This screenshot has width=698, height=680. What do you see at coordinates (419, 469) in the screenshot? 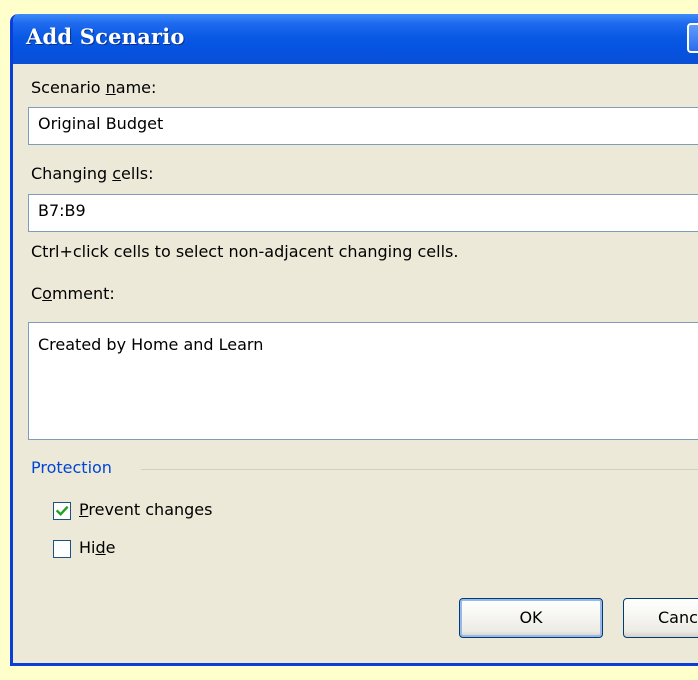
I see `protection-group-divider` at bounding box center [419, 469].